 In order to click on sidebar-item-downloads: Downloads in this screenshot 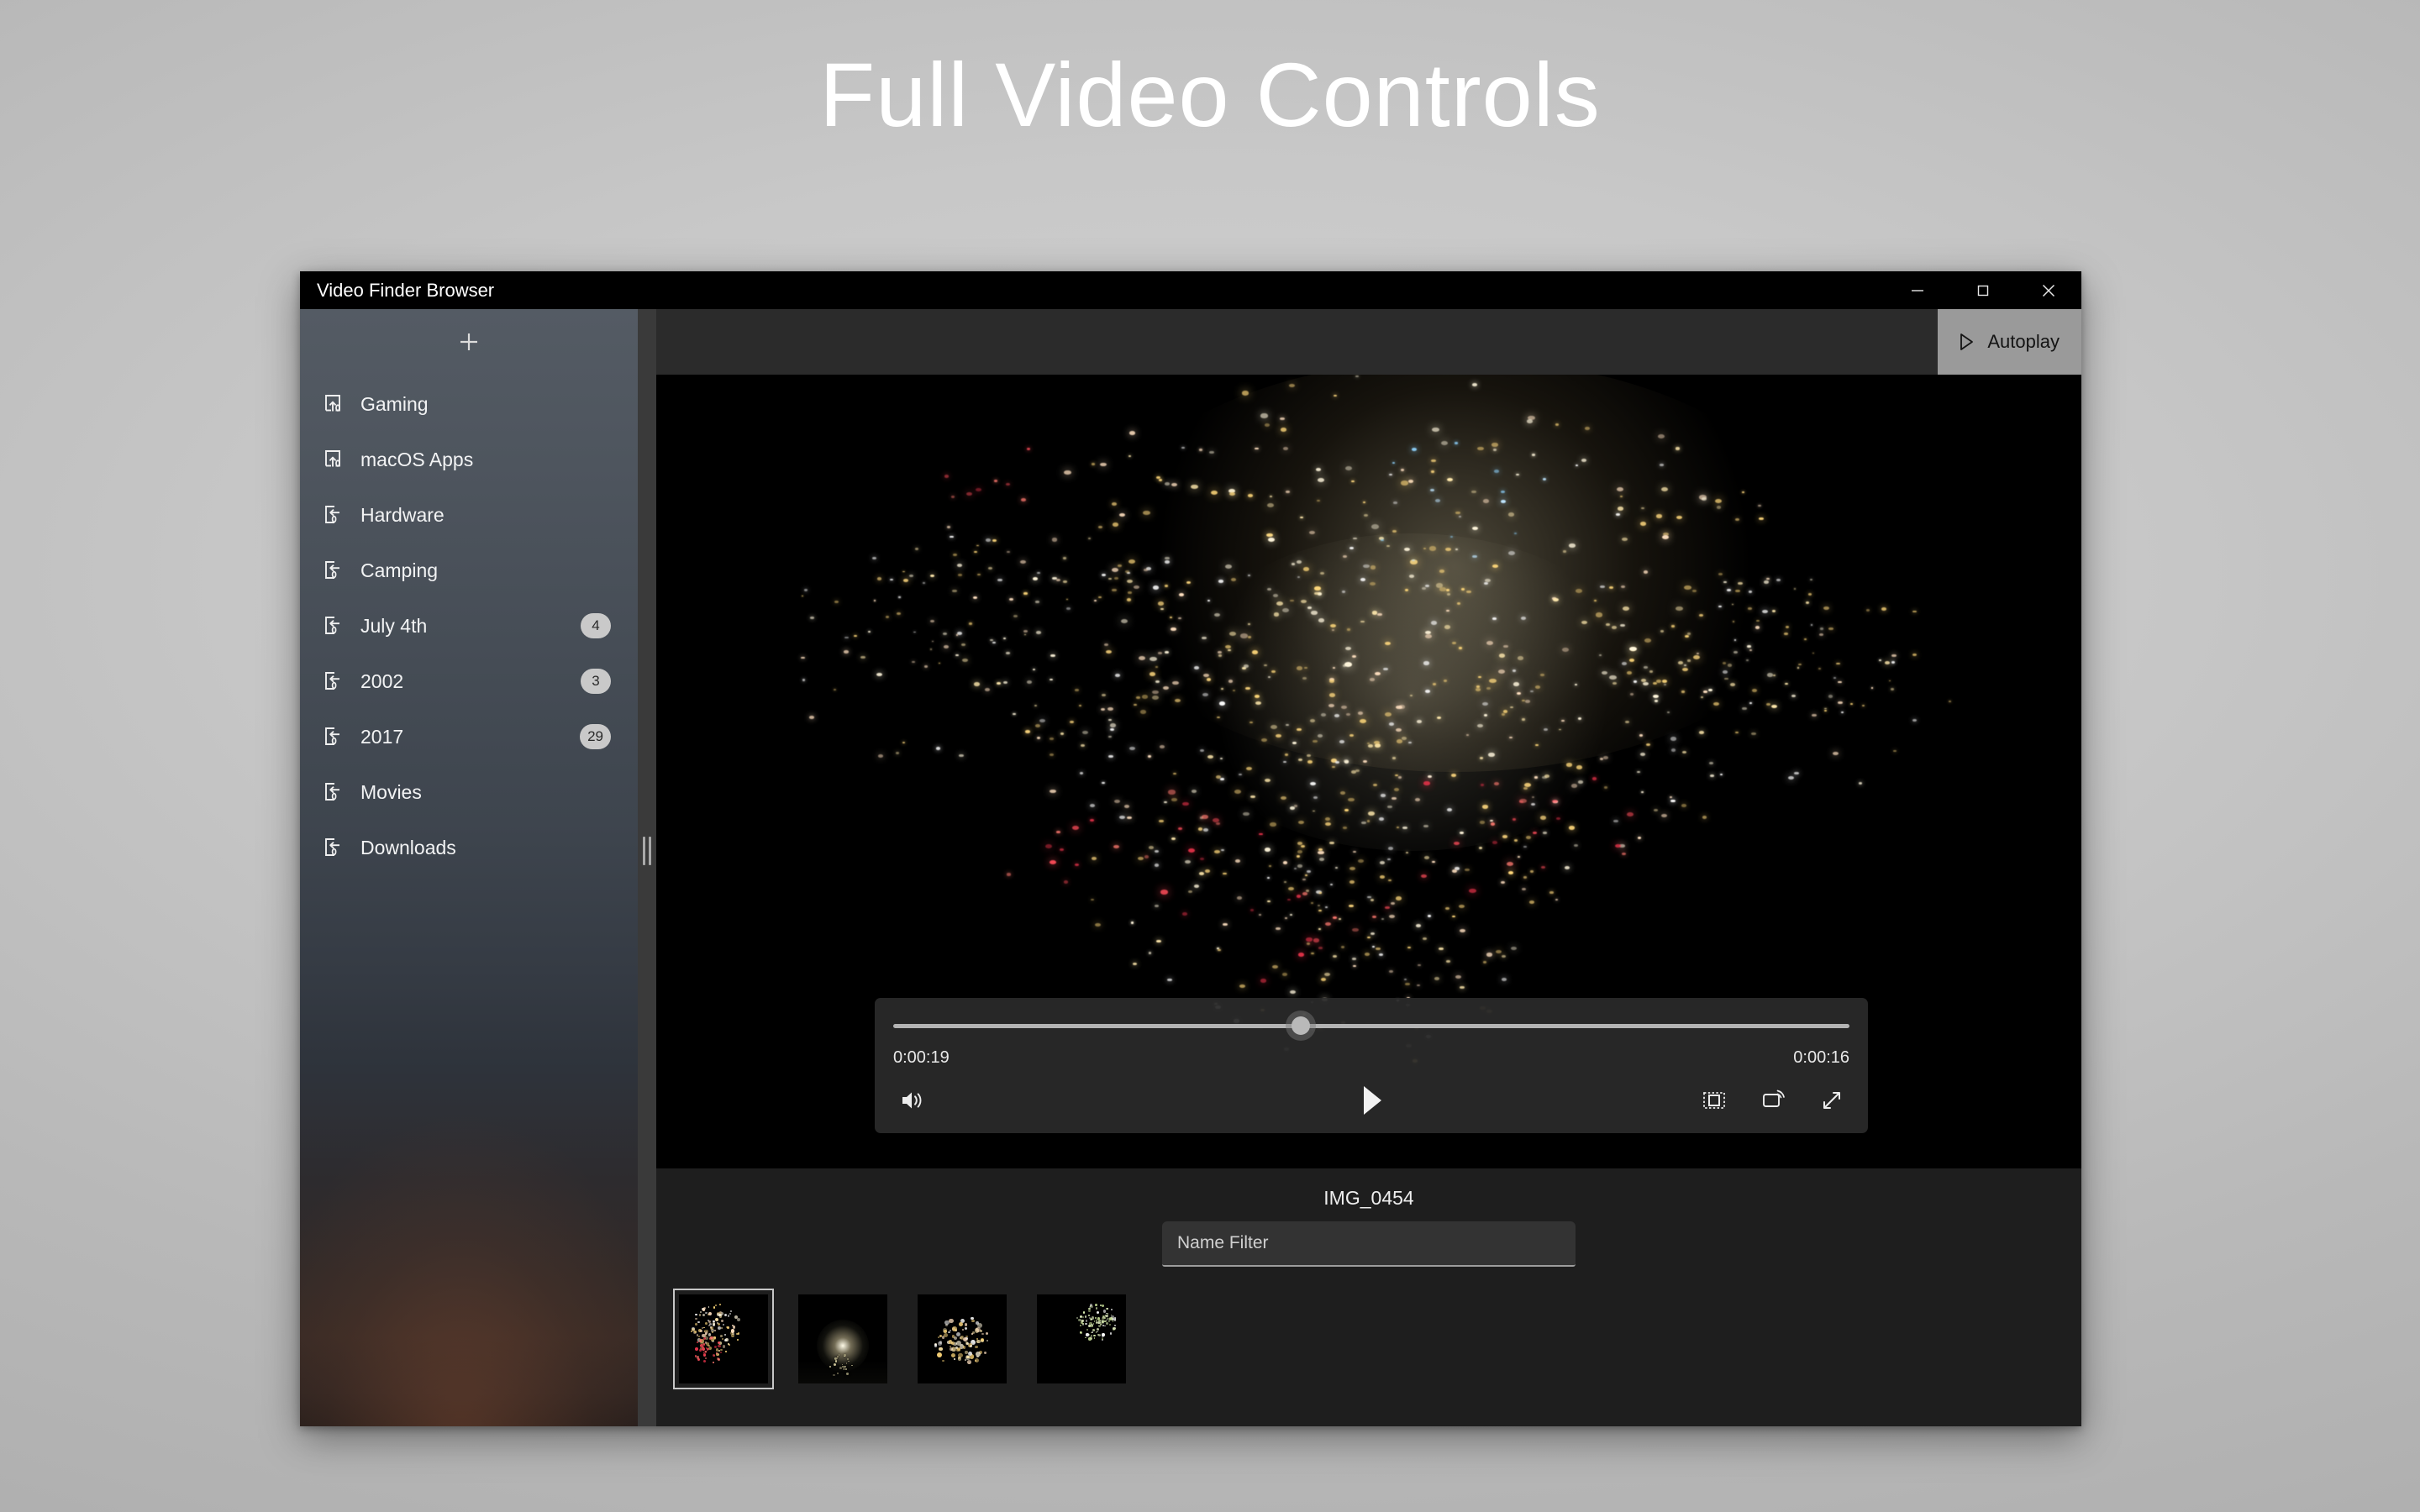, I will do `click(469, 847)`.